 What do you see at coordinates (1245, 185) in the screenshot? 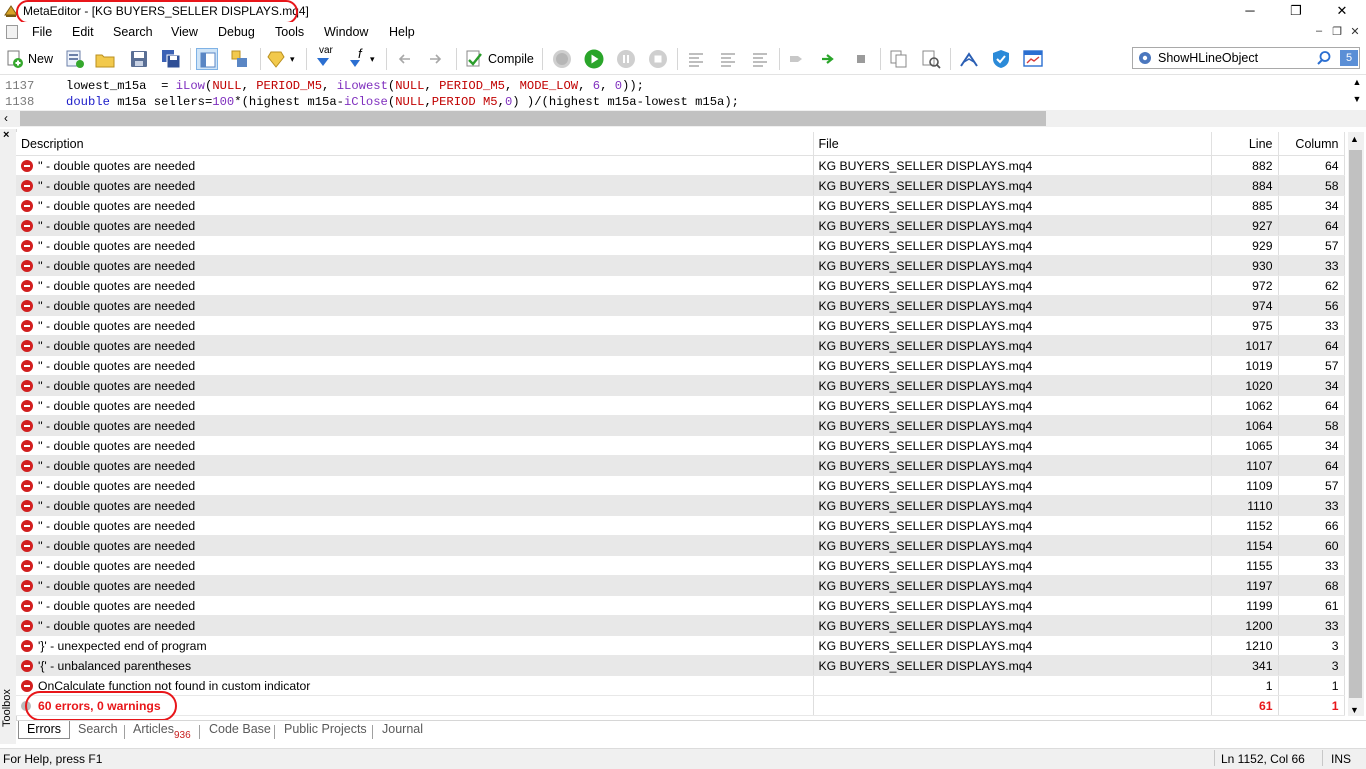
I see `line-cell: 884` at bounding box center [1245, 185].